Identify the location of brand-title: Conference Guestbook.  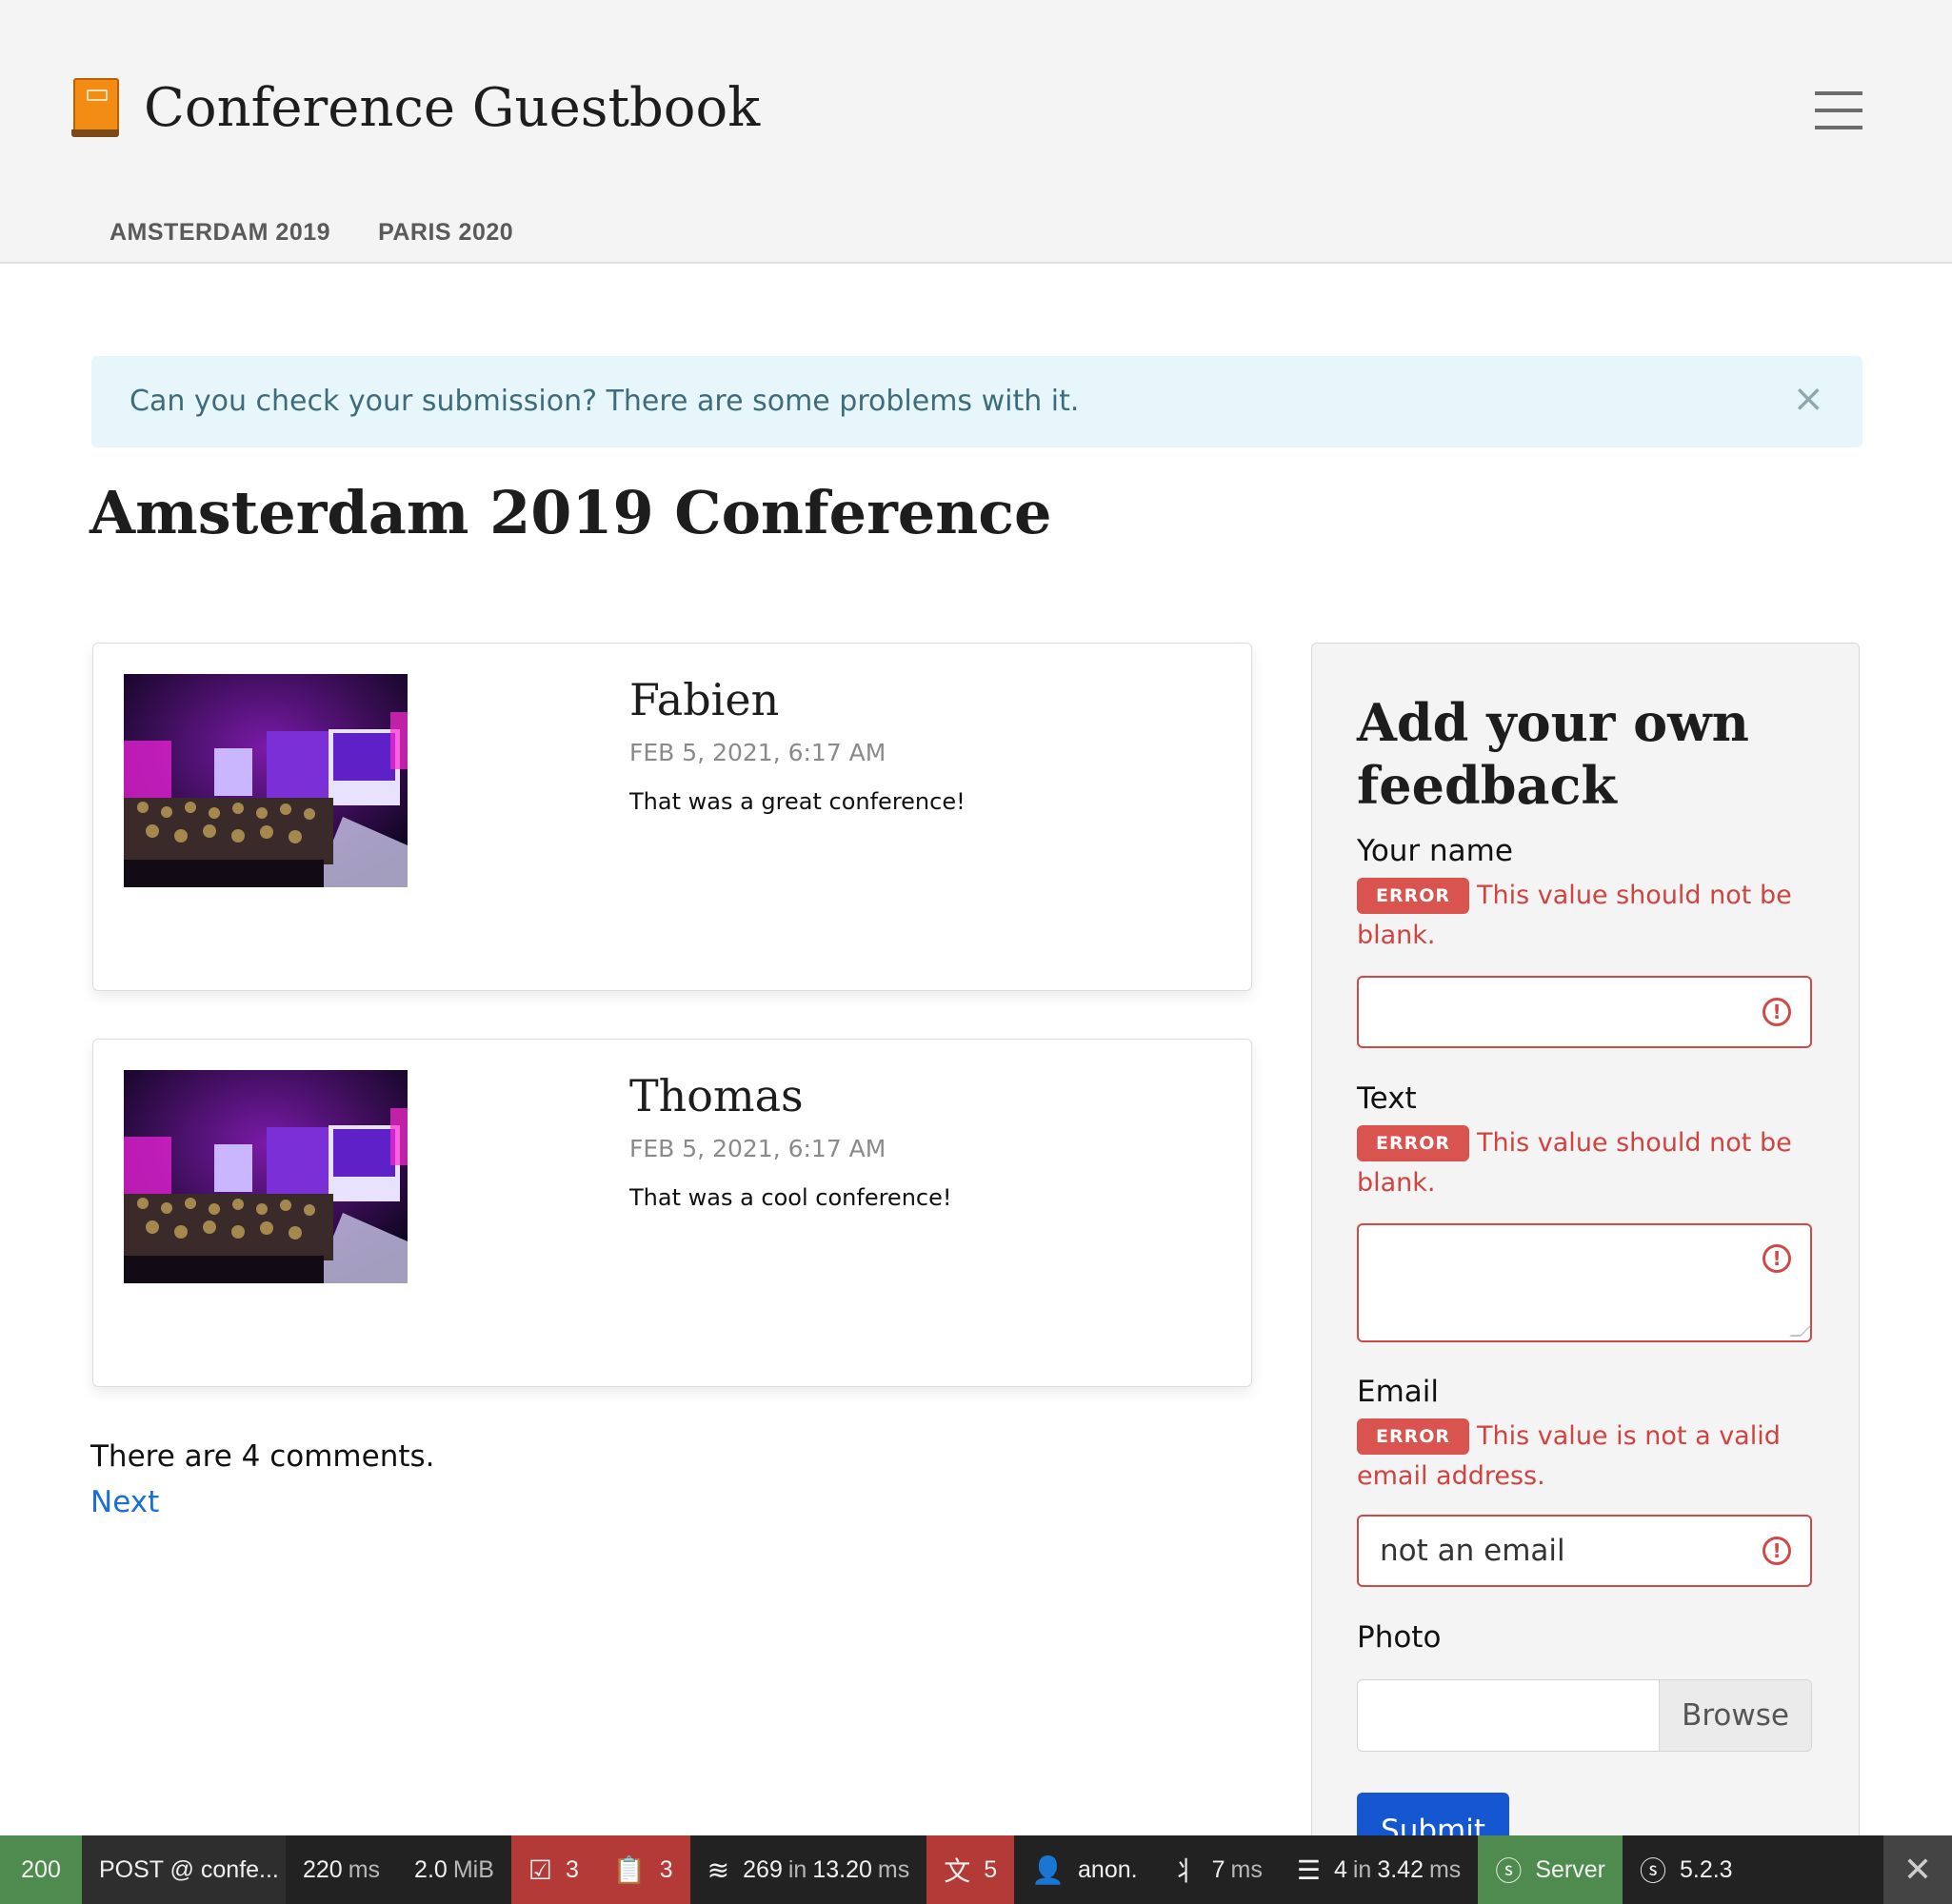
(452, 108).